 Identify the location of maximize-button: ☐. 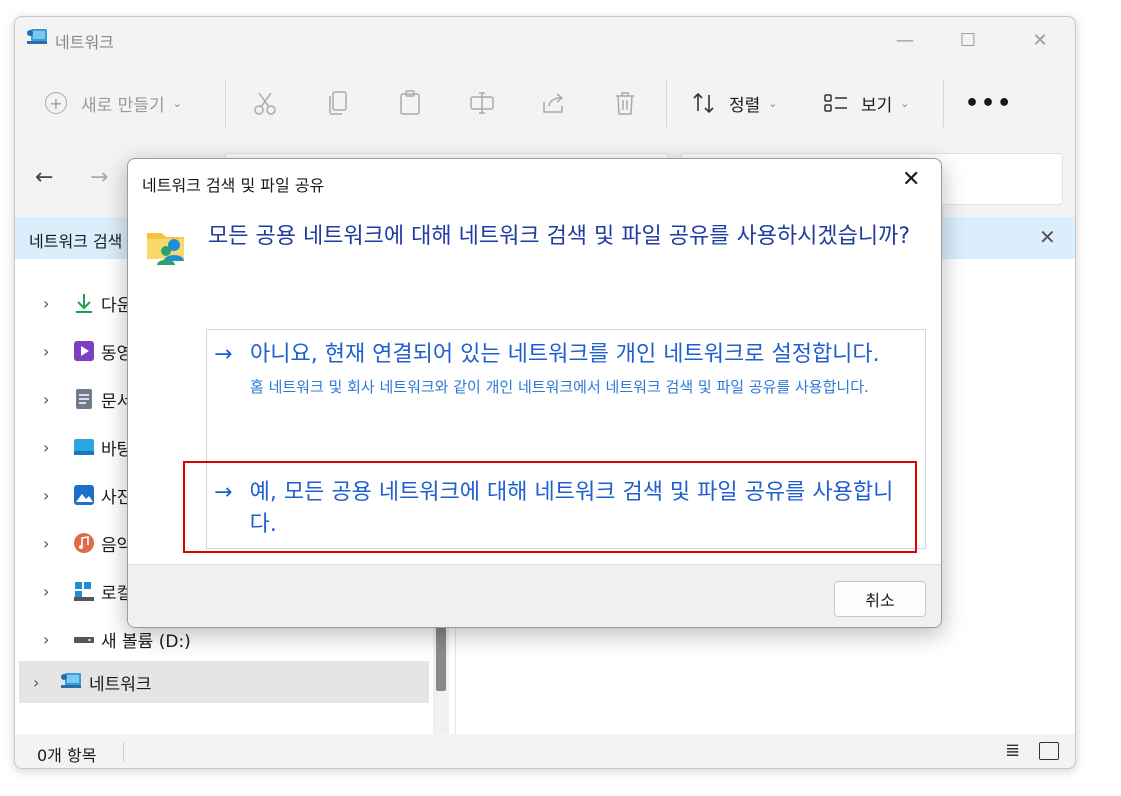
(968, 40).